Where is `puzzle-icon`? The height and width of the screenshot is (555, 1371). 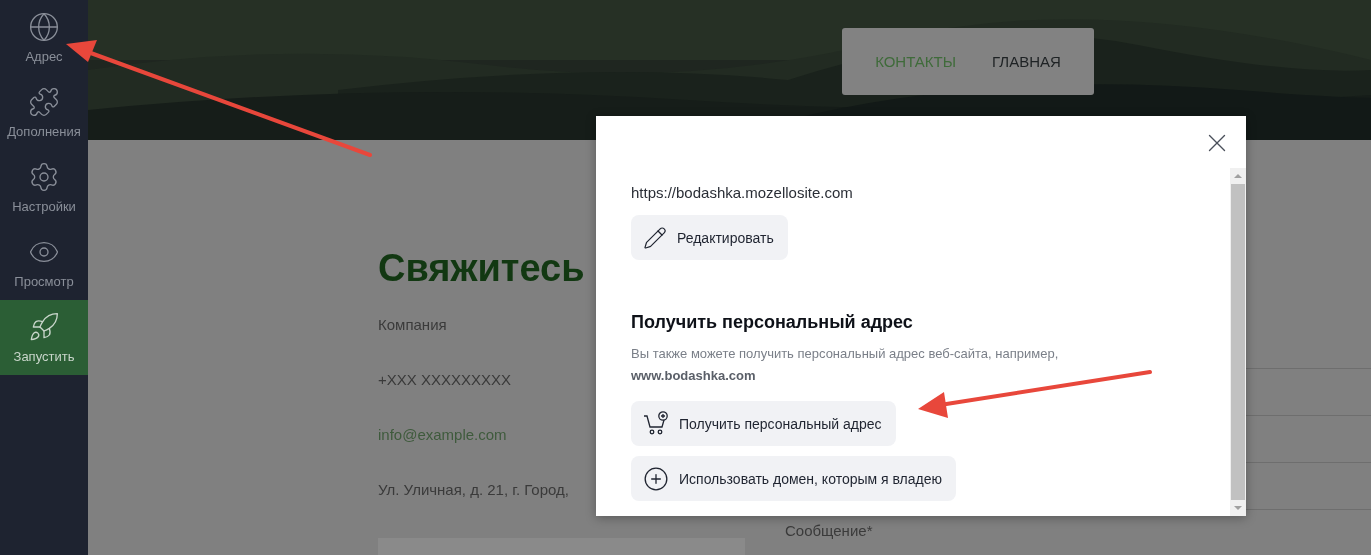
puzzle-icon is located at coordinates (44, 102).